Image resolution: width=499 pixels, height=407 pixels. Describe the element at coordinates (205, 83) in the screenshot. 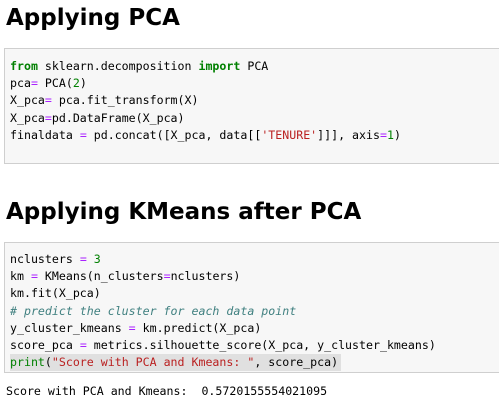

I see `code-line: pca= PCA(2)` at that location.